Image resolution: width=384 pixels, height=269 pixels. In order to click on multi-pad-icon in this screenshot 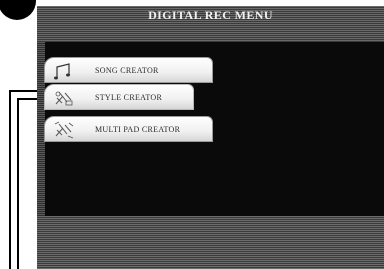, I will do `click(64, 130)`.